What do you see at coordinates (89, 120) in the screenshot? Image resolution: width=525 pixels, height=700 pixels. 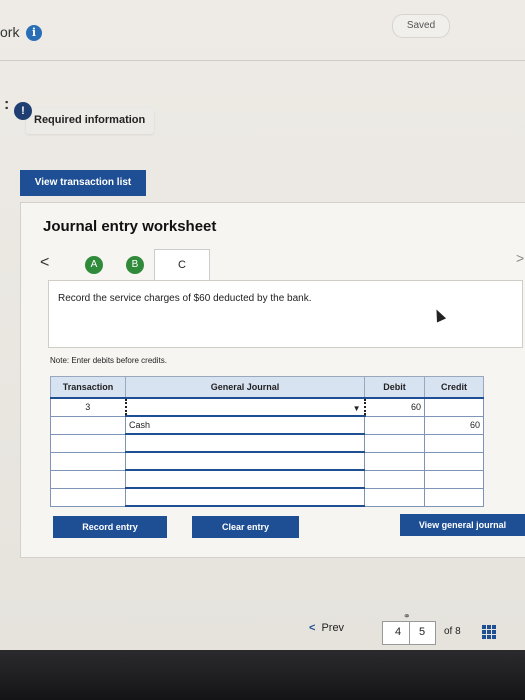 I see `required-info-label: Required information` at bounding box center [89, 120].